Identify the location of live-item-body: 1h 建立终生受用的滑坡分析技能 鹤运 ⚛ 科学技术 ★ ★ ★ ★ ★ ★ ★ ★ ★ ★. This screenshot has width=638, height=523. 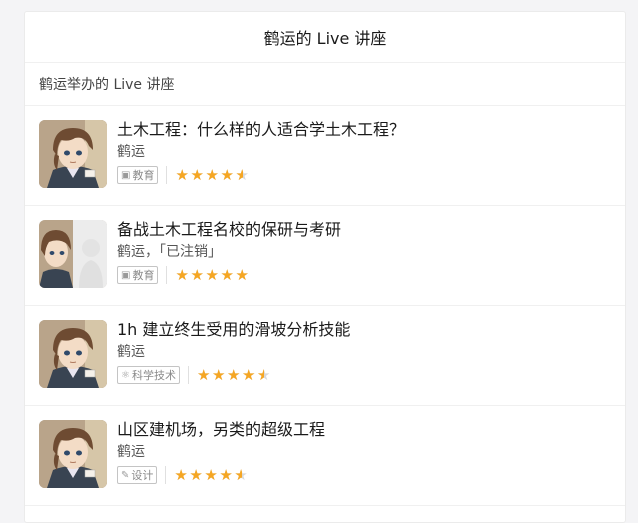
(366, 352).